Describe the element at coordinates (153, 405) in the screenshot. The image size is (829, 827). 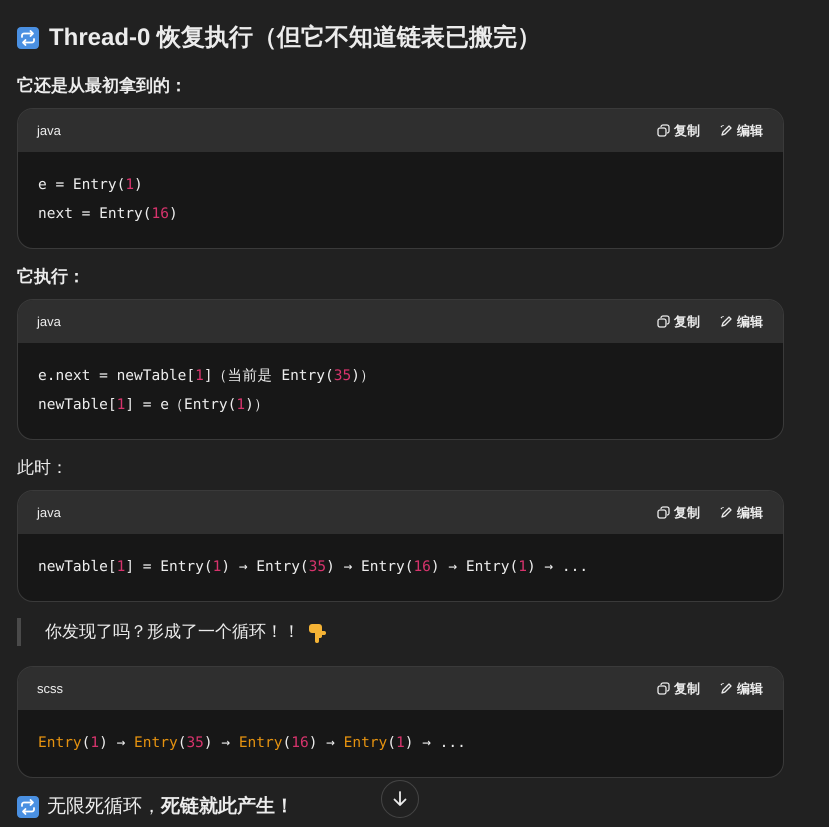
I see `code-line: newTable[1] = e（Entry(1)）` at that location.